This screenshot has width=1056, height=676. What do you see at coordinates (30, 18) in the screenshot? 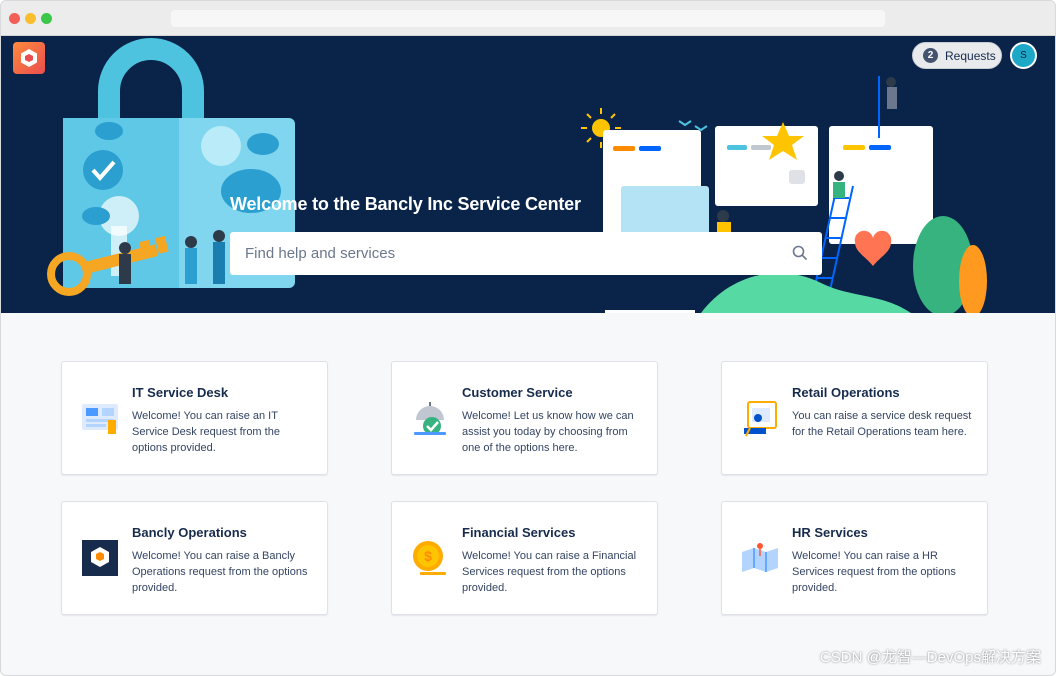
I see `minimize-window-button` at bounding box center [30, 18].